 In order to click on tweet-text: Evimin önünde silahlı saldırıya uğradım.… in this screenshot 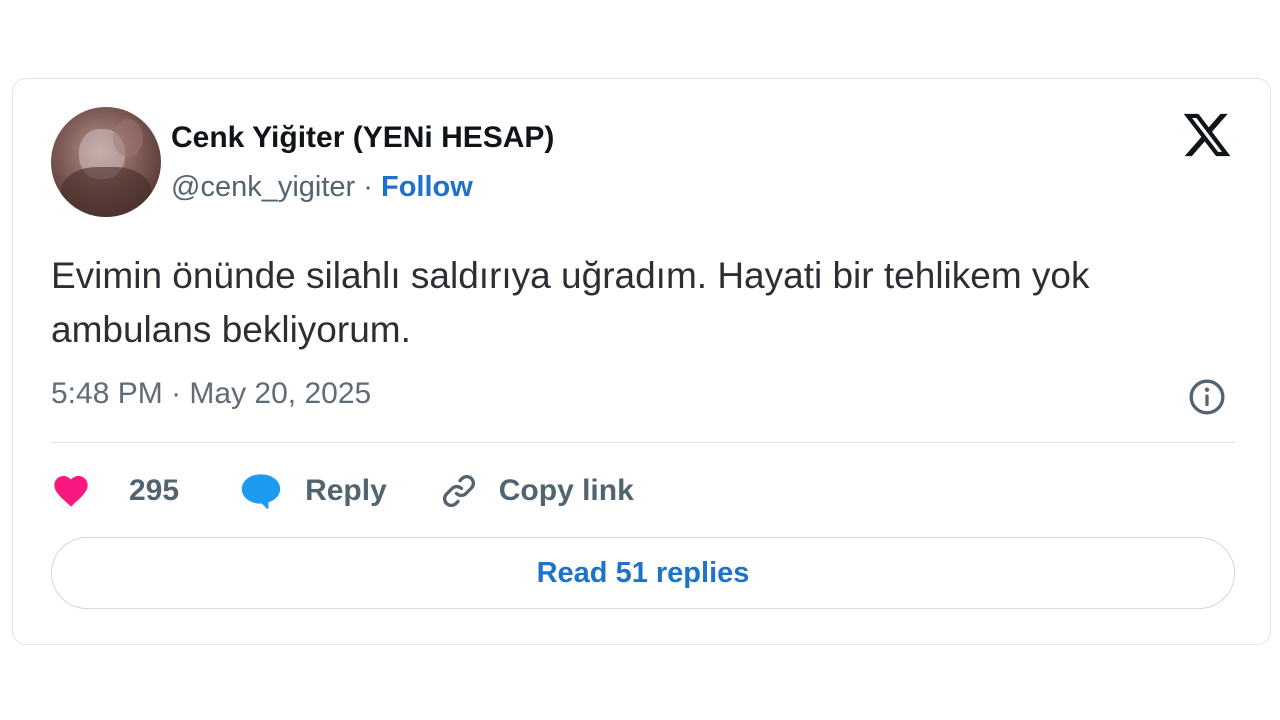, I will do `click(570, 302)`.